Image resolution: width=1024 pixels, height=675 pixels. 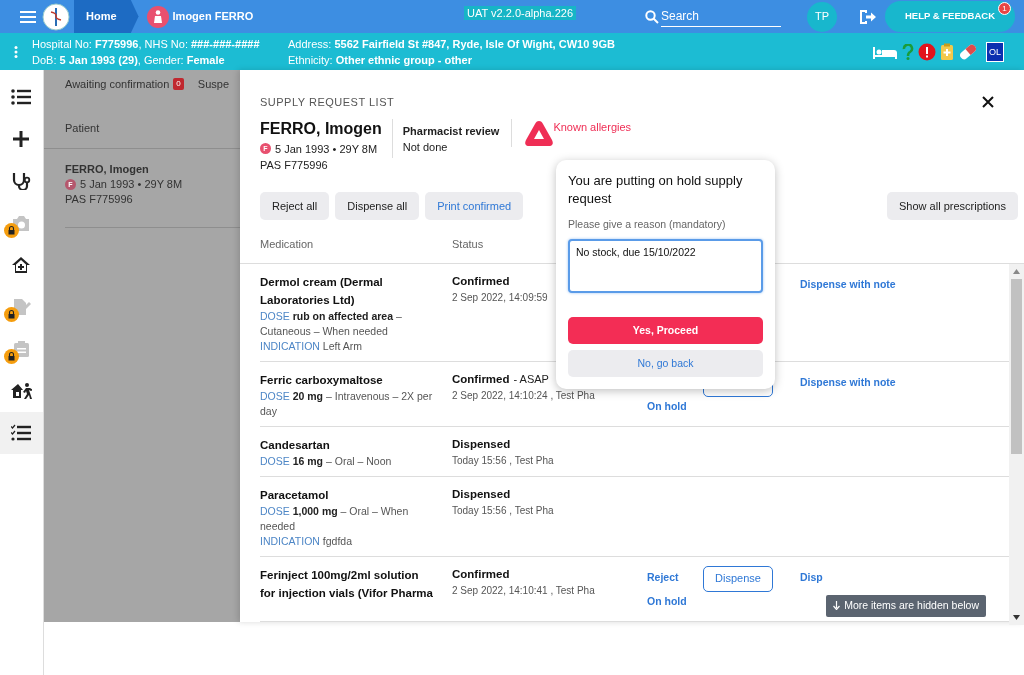 I want to click on review-label: Pharmacist review, so click(x=451, y=131).